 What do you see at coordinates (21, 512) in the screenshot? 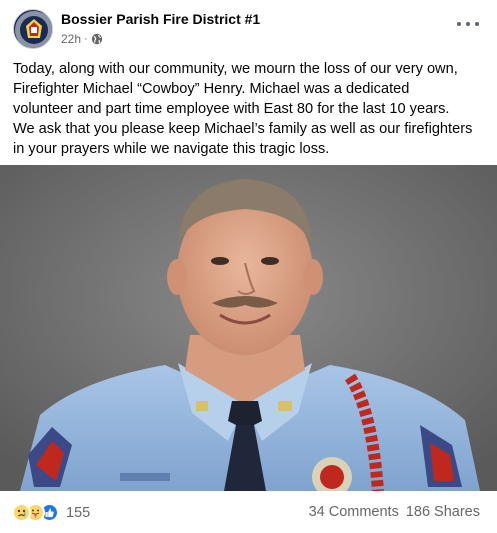
I see `sad-reaction-icon` at bounding box center [21, 512].